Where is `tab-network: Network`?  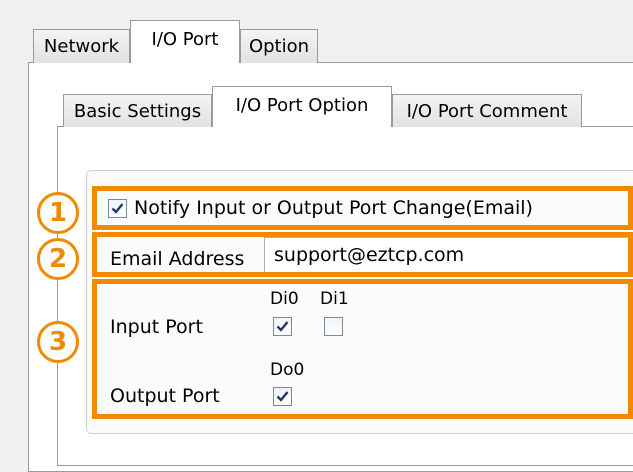 tab-network: Network is located at coordinates (81, 46).